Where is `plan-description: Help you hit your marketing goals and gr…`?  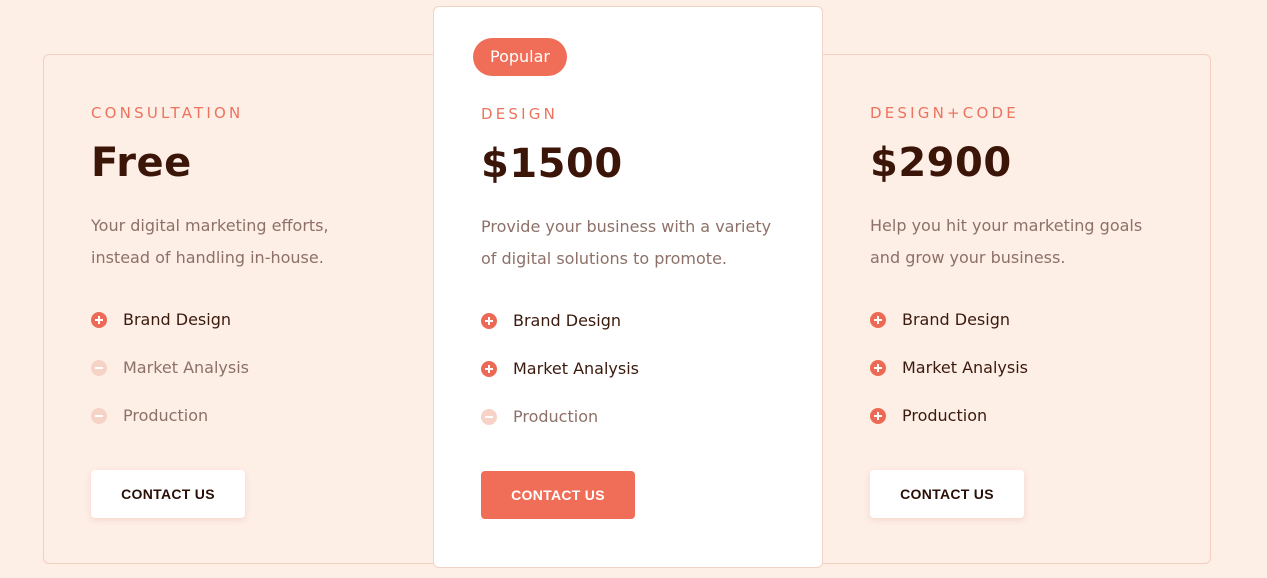 plan-description: Help you hit your marketing goals and gr… is located at coordinates (1006, 241).